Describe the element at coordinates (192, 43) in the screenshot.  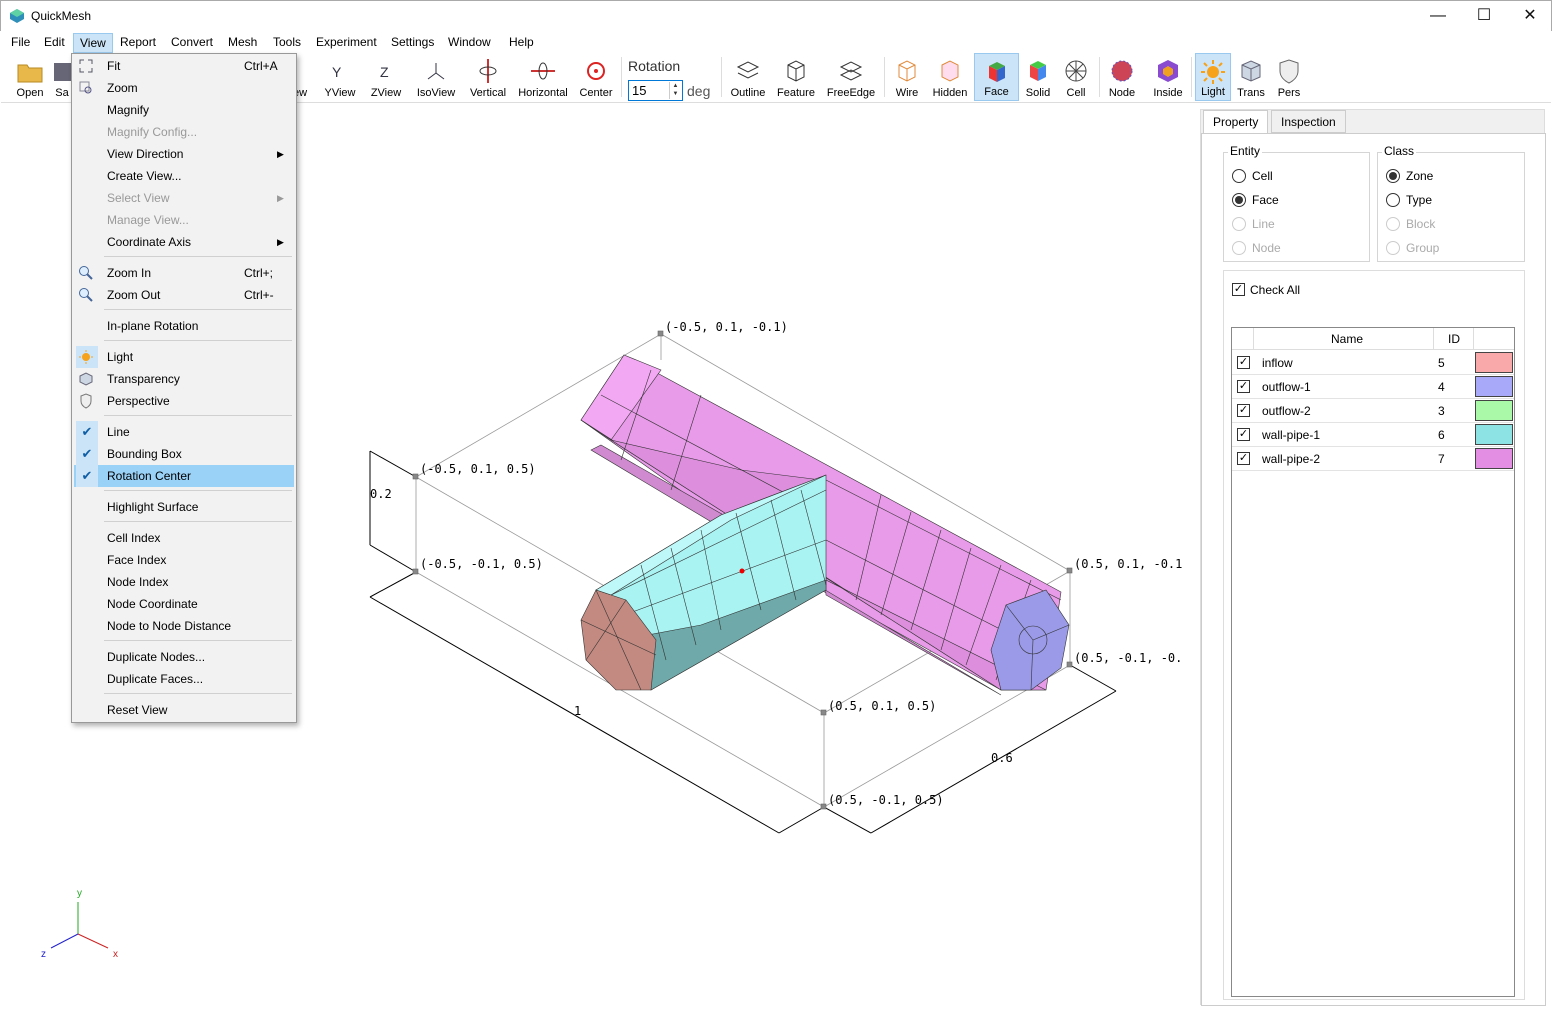
I see `menu-convert: Convert` at that location.